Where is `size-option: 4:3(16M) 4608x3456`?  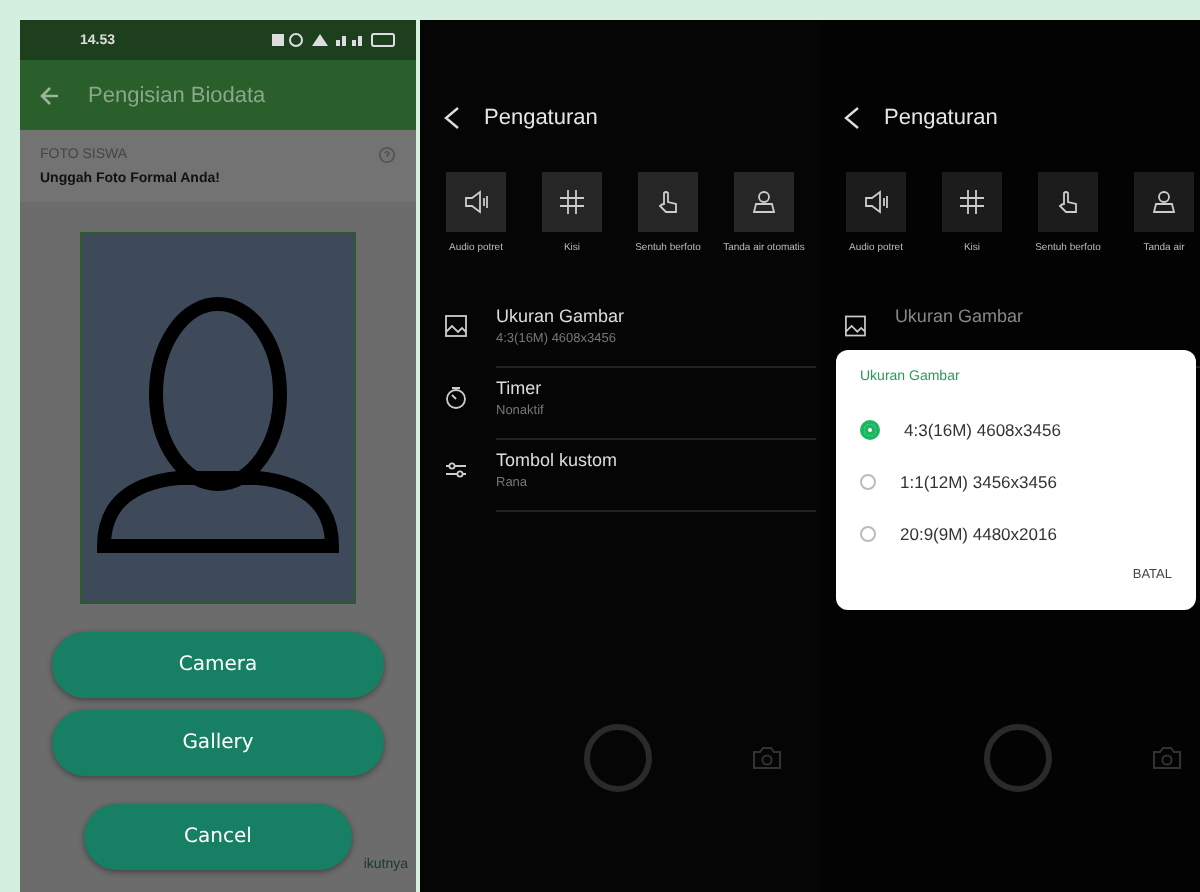
size-option: 4:3(16M) 4608x3456 is located at coordinates (960, 430).